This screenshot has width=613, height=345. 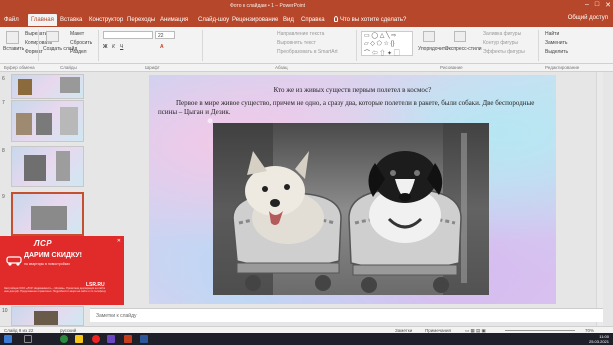 I want to click on paste-icon, so click(x=12, y=37).